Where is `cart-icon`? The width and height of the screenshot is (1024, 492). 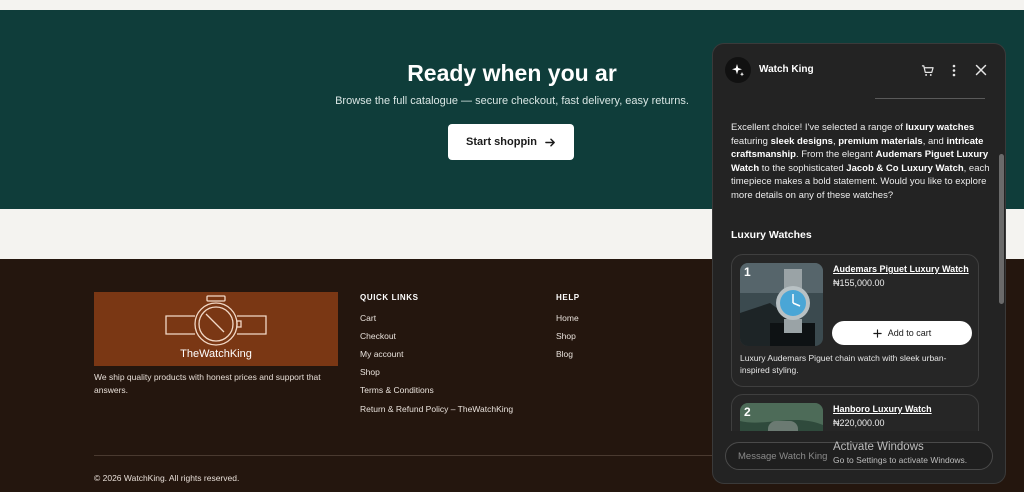 cart-icon is located at coordinates (927, 70).